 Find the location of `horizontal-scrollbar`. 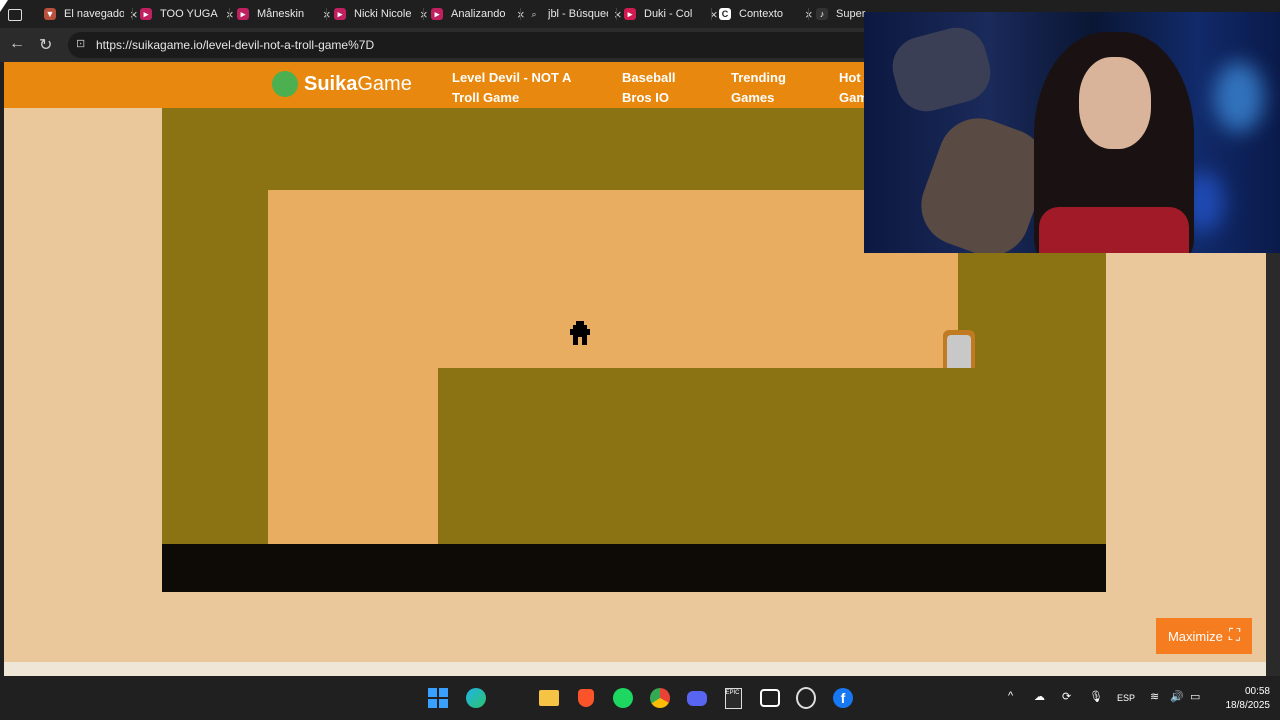

horizontal-scrollbar is located at coordinates (635, 669).